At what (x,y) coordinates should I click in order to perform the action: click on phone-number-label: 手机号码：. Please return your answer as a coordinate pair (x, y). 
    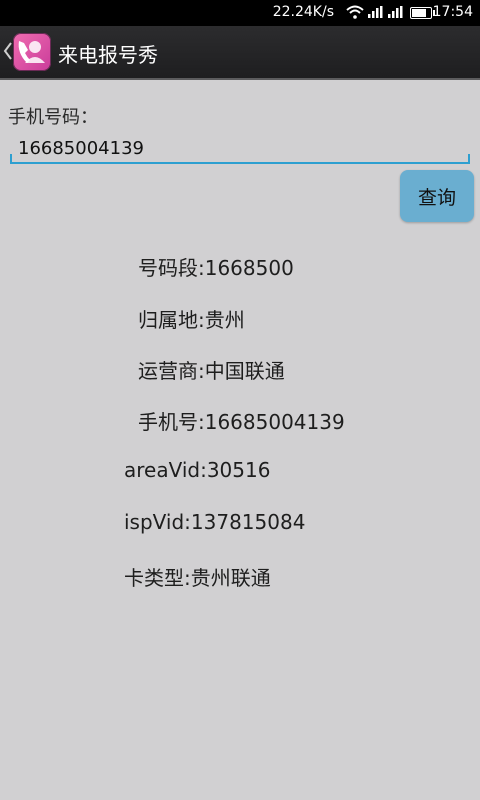
    Looking at the image, I should click on (53, 117).